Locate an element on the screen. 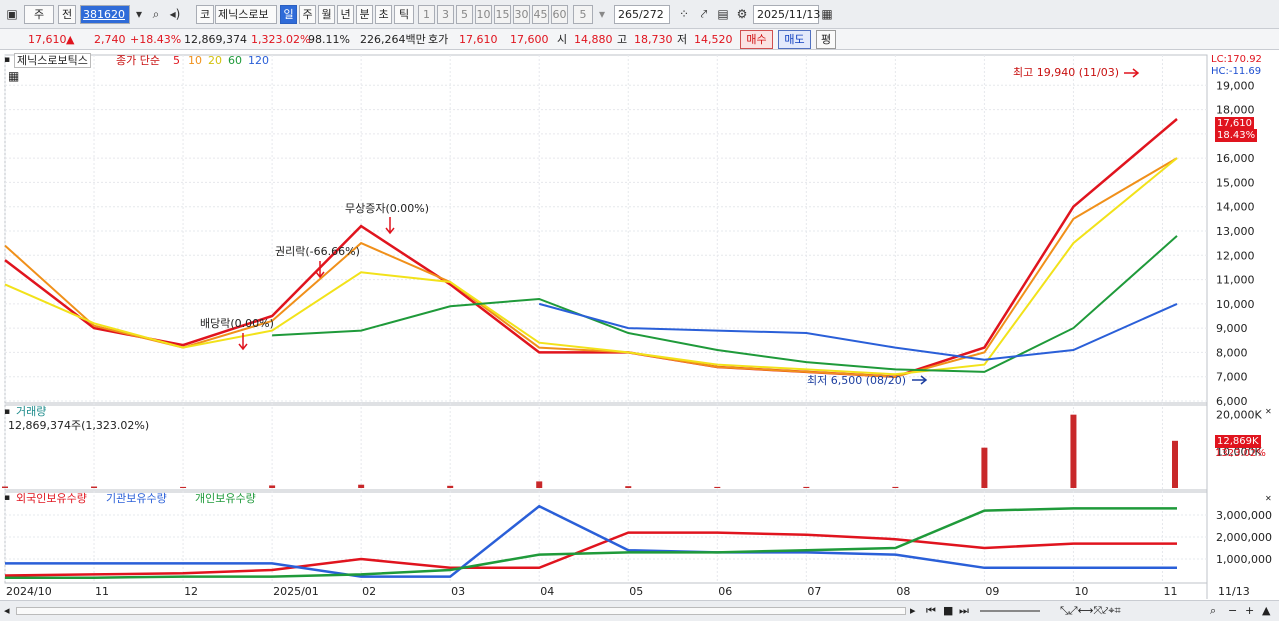  scroll-bar: ◂ ▸ ⏮ ■ ⏭ ⤡⤢⟷⤧⤦⌖⌗ ⌕ − + ▲ is located at coordinates (639, 610).